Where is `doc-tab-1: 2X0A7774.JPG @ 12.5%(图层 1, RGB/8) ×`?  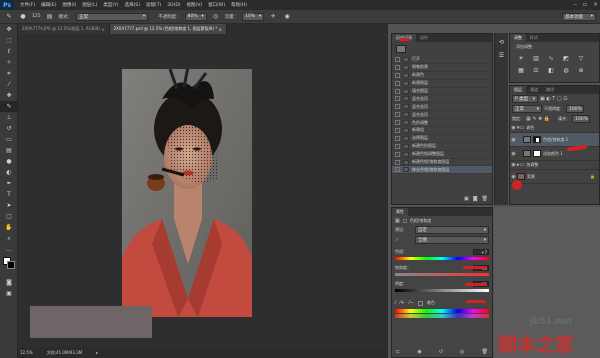 doc-tab-1: 2X0A7774.JPG @ 12.5%(图层 1, RGB/8) × is located at coordinates (64, 29).